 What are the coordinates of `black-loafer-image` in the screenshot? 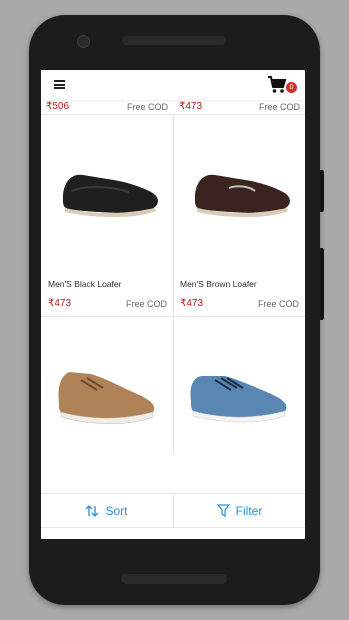 It's located at (110, 196).